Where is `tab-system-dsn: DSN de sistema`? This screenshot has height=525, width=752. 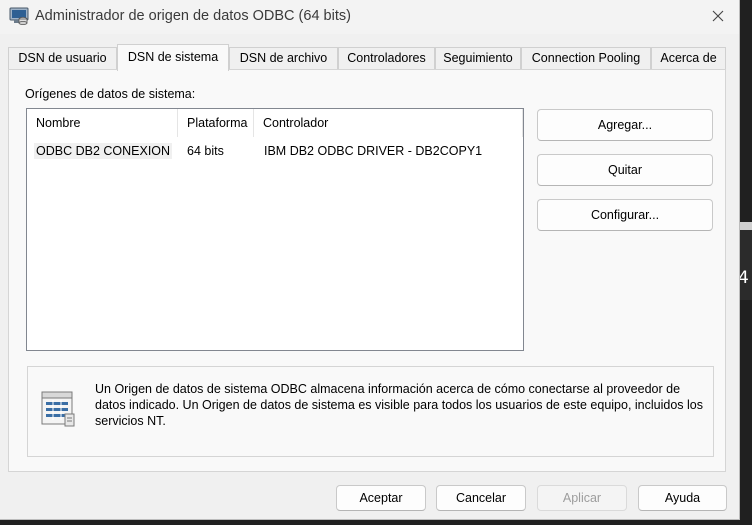
tab-system-dsn: DSN de sistema is located at coordinates (173, 57).